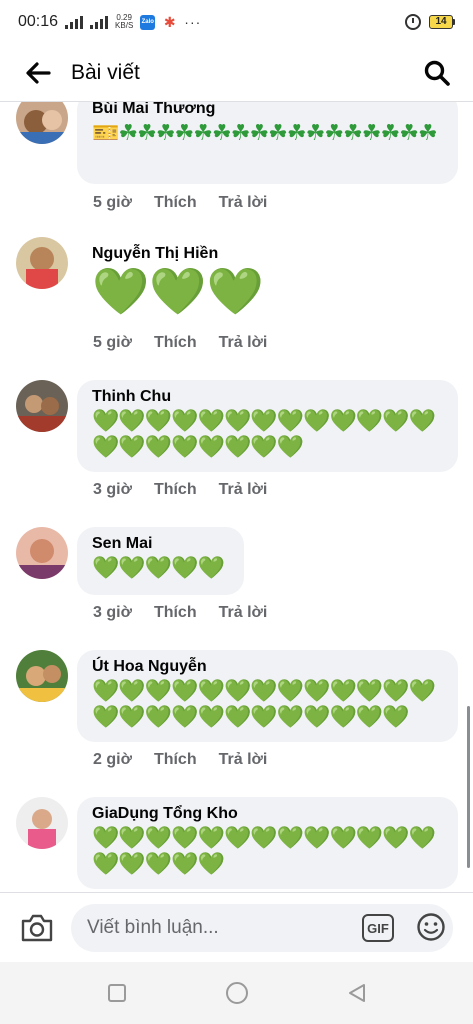 The height and width of the screenshot is (1024, 473). Describe the element at coordinates (378, 928) in the screenshot. I see `gif-button: GIF` at that location.